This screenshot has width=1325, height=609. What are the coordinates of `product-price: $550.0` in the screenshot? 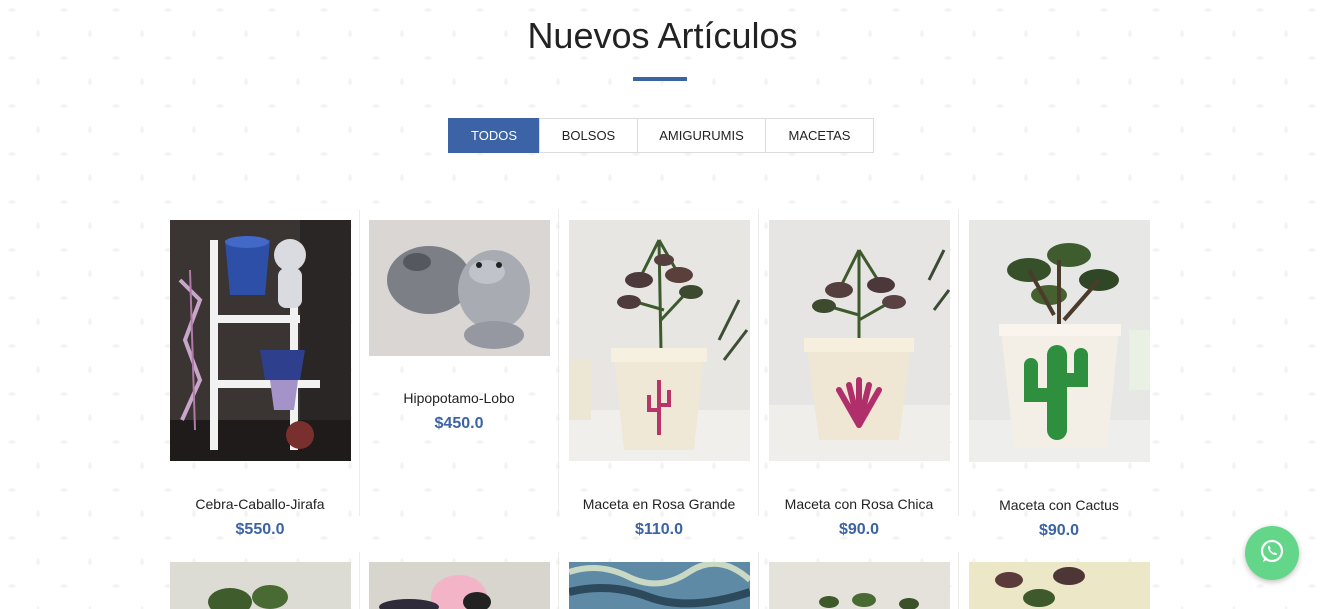 It's located at (260, 529).